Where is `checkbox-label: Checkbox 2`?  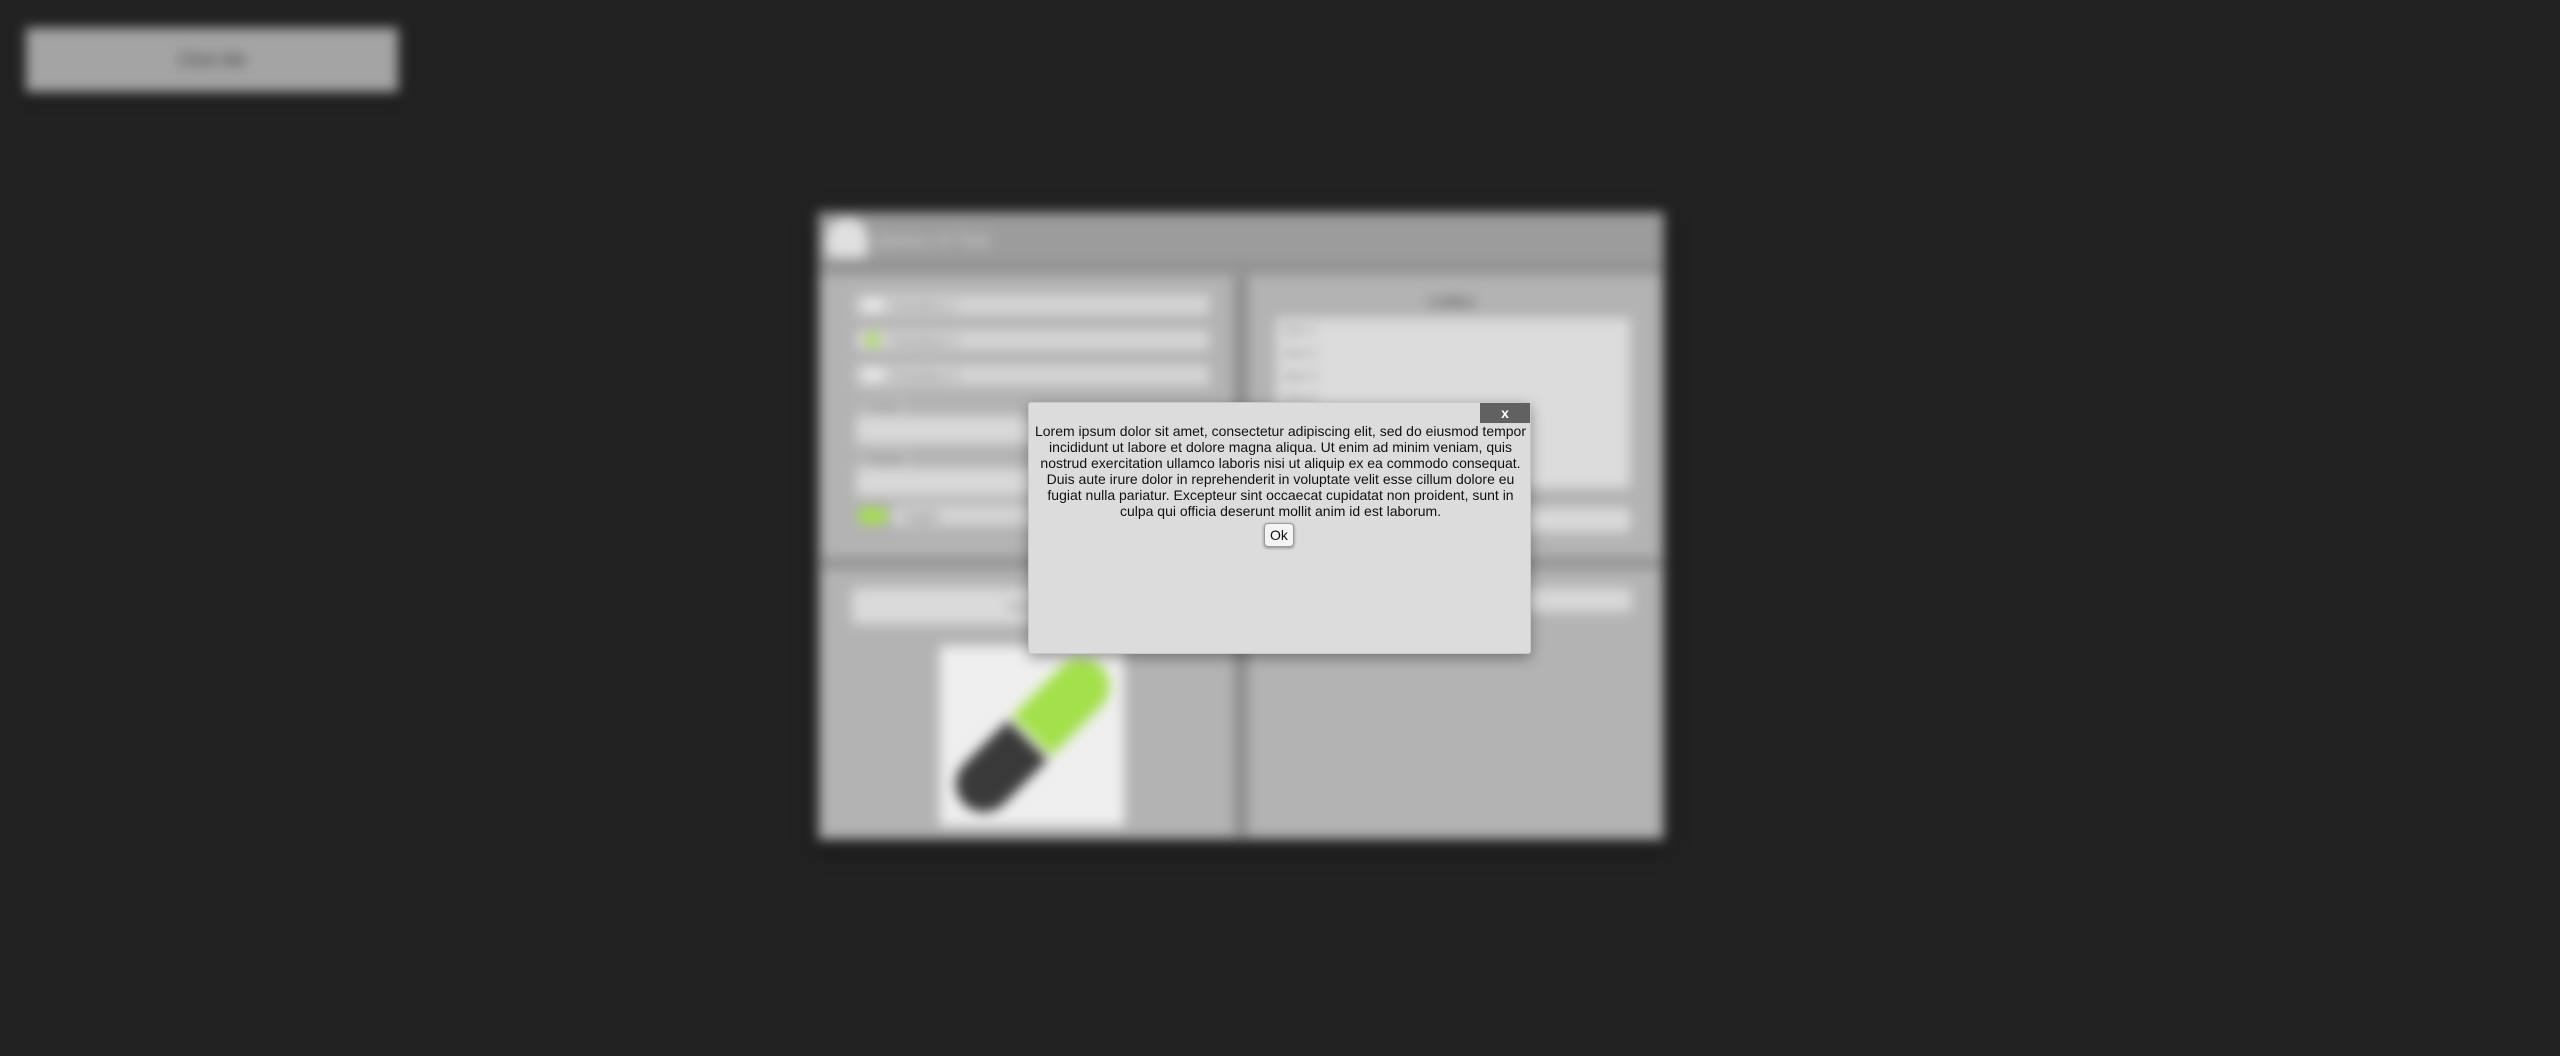 checkbox-label: Checkbox 2 is located at coordinates (923, 340).